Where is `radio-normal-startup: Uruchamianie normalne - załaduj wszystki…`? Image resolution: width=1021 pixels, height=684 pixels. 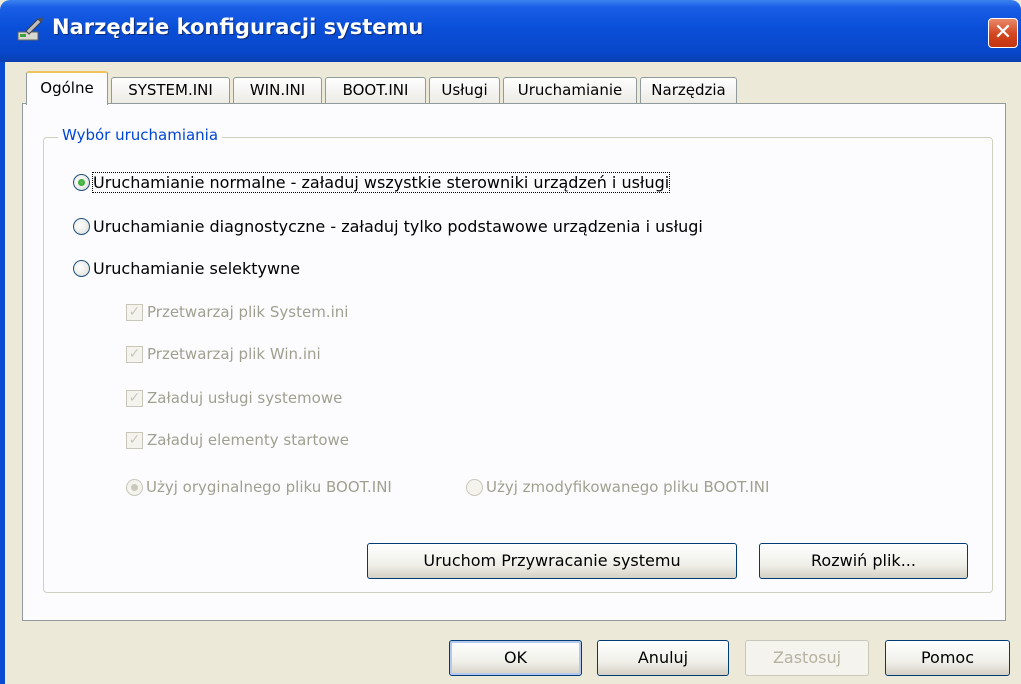
radio-normal-startup: Uruchamianie normalne - załaduj wszystki… is located at coordinates (372, 182).